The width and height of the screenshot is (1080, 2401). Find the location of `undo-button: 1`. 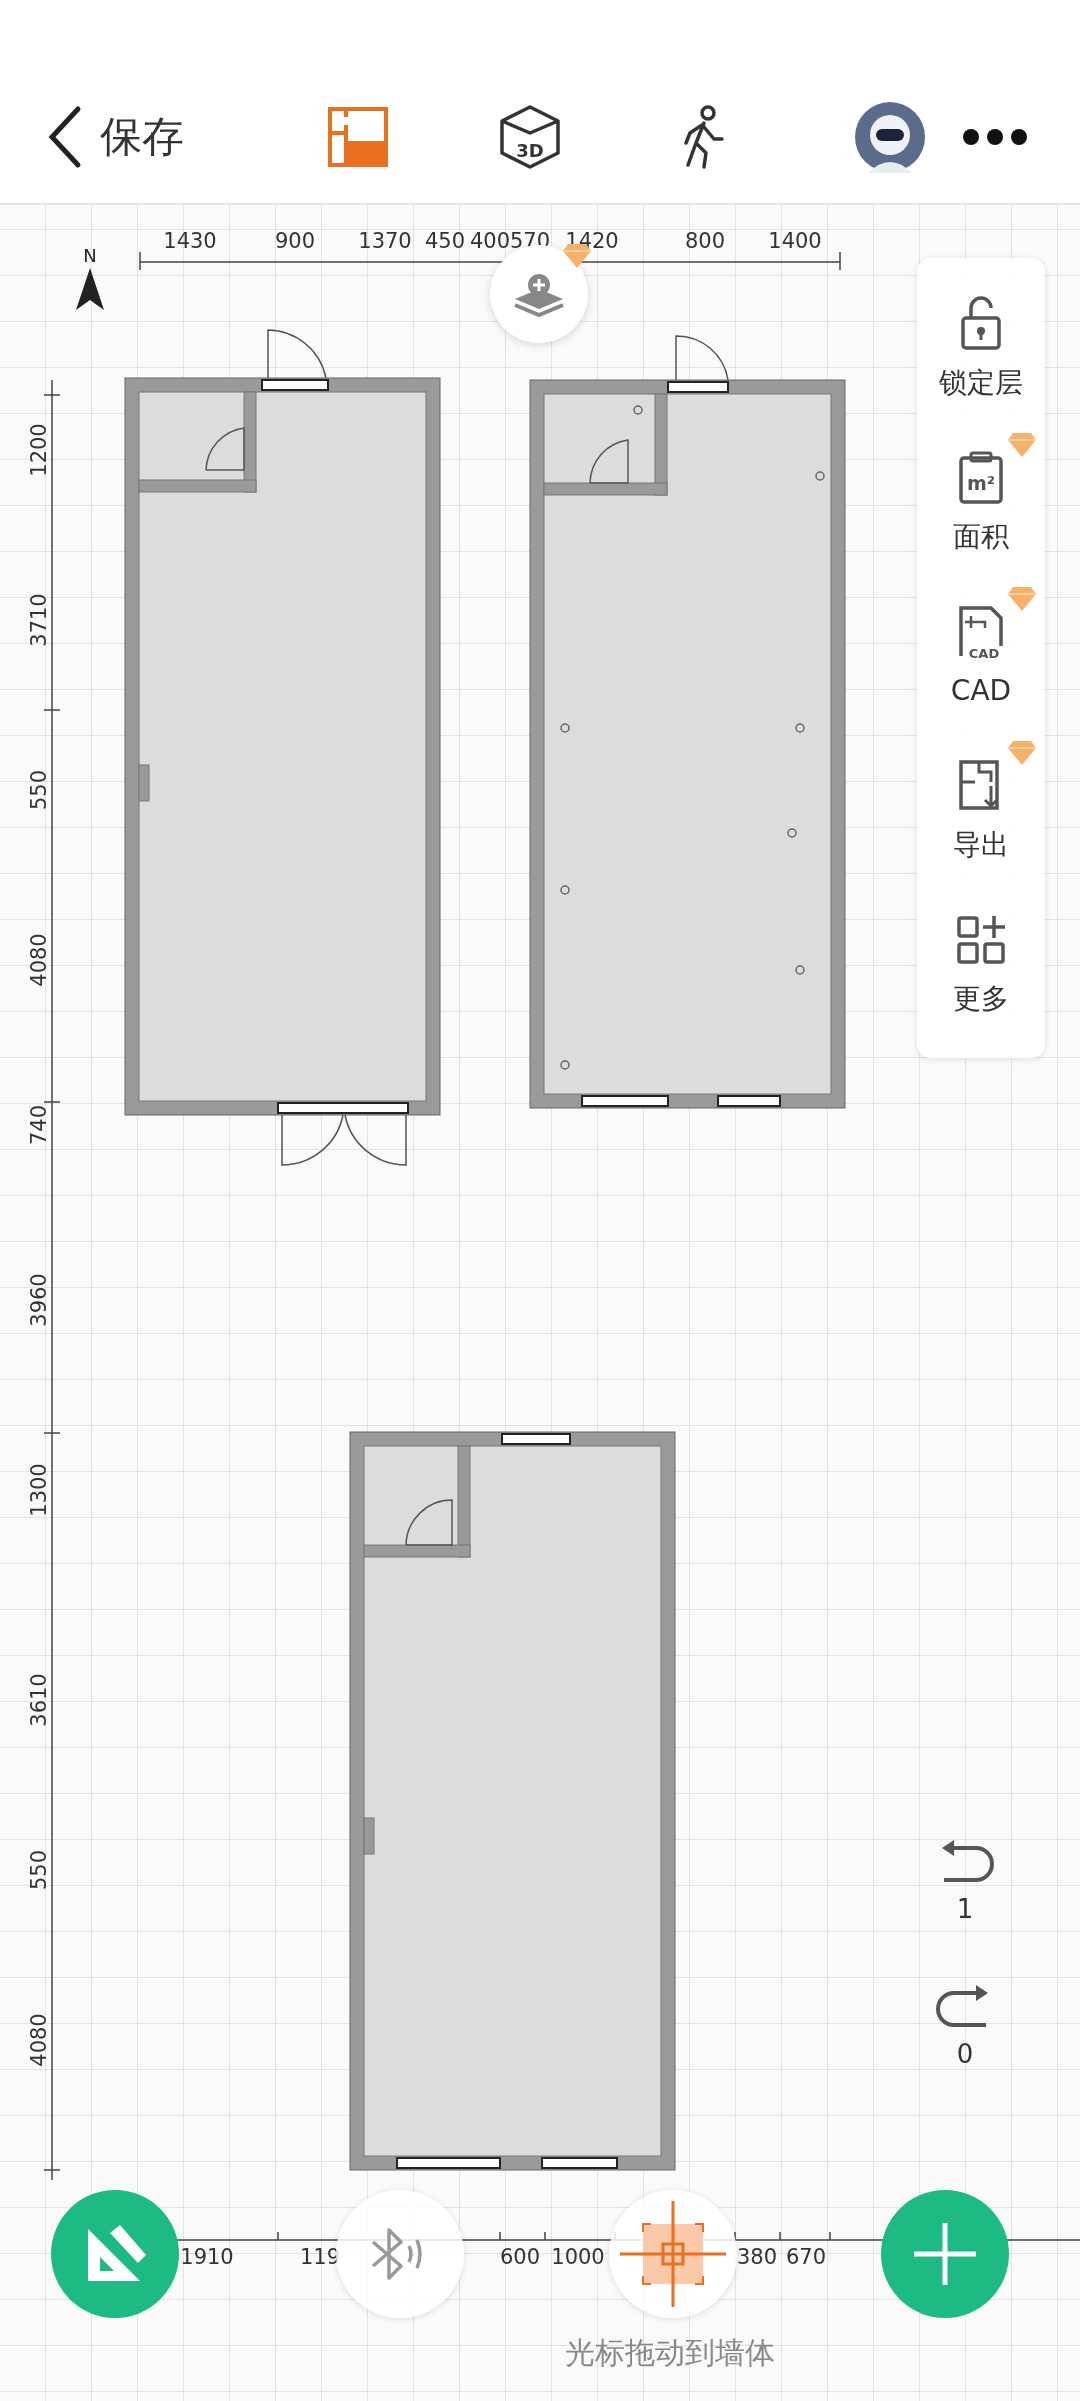

undo-button: 1 is located at coordinates (965, 1882).